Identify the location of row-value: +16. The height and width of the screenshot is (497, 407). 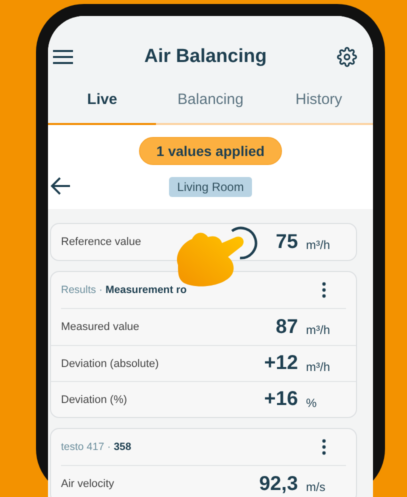
(281, 399).